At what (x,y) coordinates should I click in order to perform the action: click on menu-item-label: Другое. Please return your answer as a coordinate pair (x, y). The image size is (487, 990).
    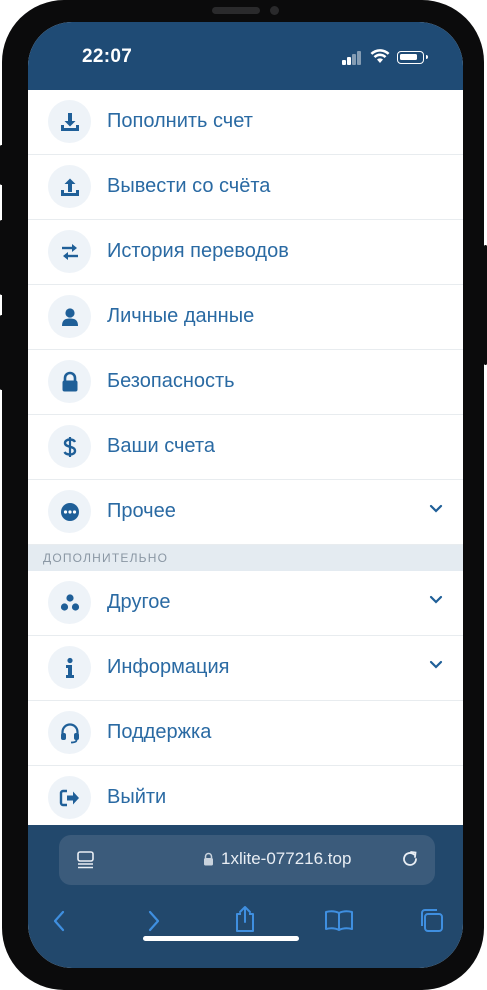
    Looking at the image, I should click on (139, 602).